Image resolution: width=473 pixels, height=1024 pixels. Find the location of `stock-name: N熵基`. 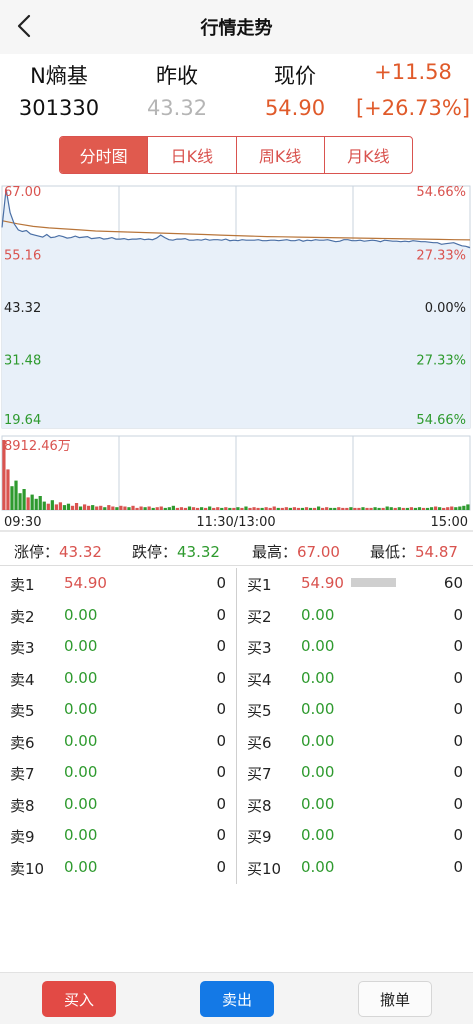

stock-name: N熵基 is located at coordinates (59, 76).